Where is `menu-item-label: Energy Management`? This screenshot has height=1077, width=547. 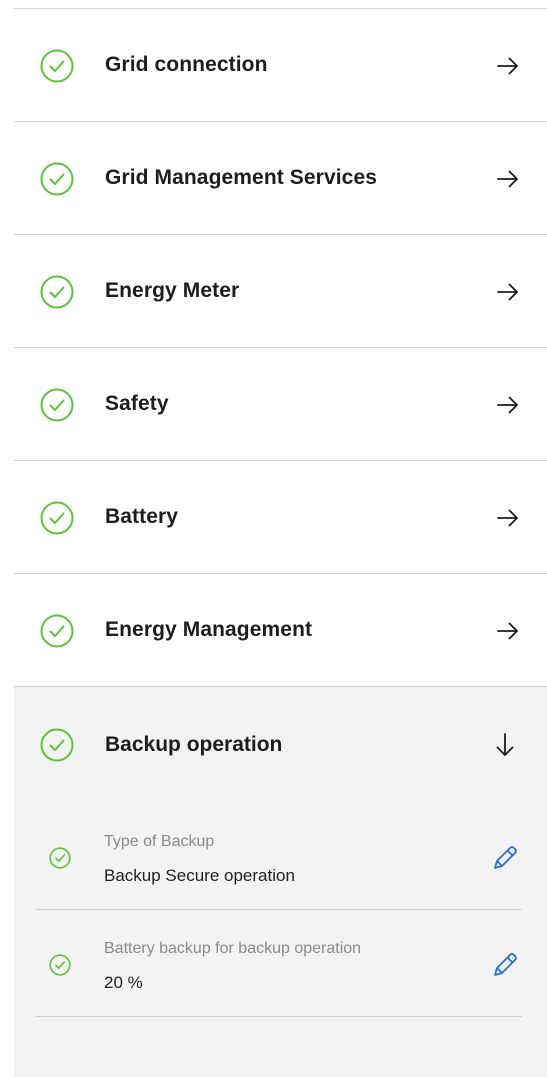 menu-item-label: Energy Management is located at coordinates (209, 629).